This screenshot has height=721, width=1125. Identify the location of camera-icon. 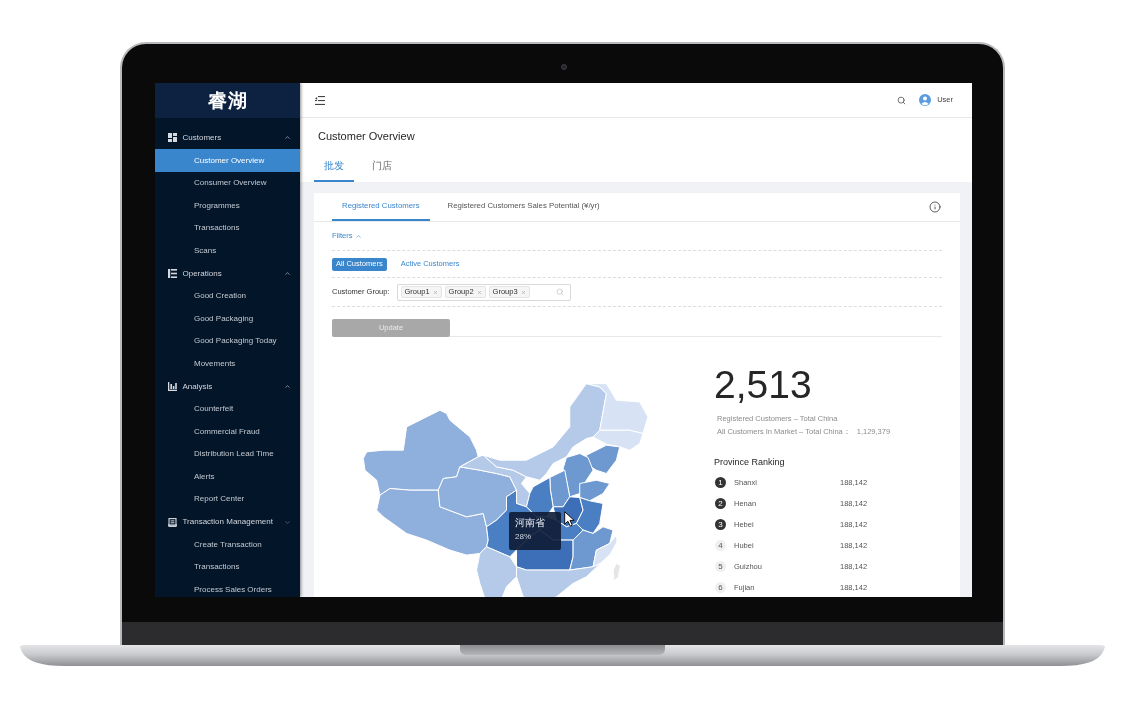
(563, 67).